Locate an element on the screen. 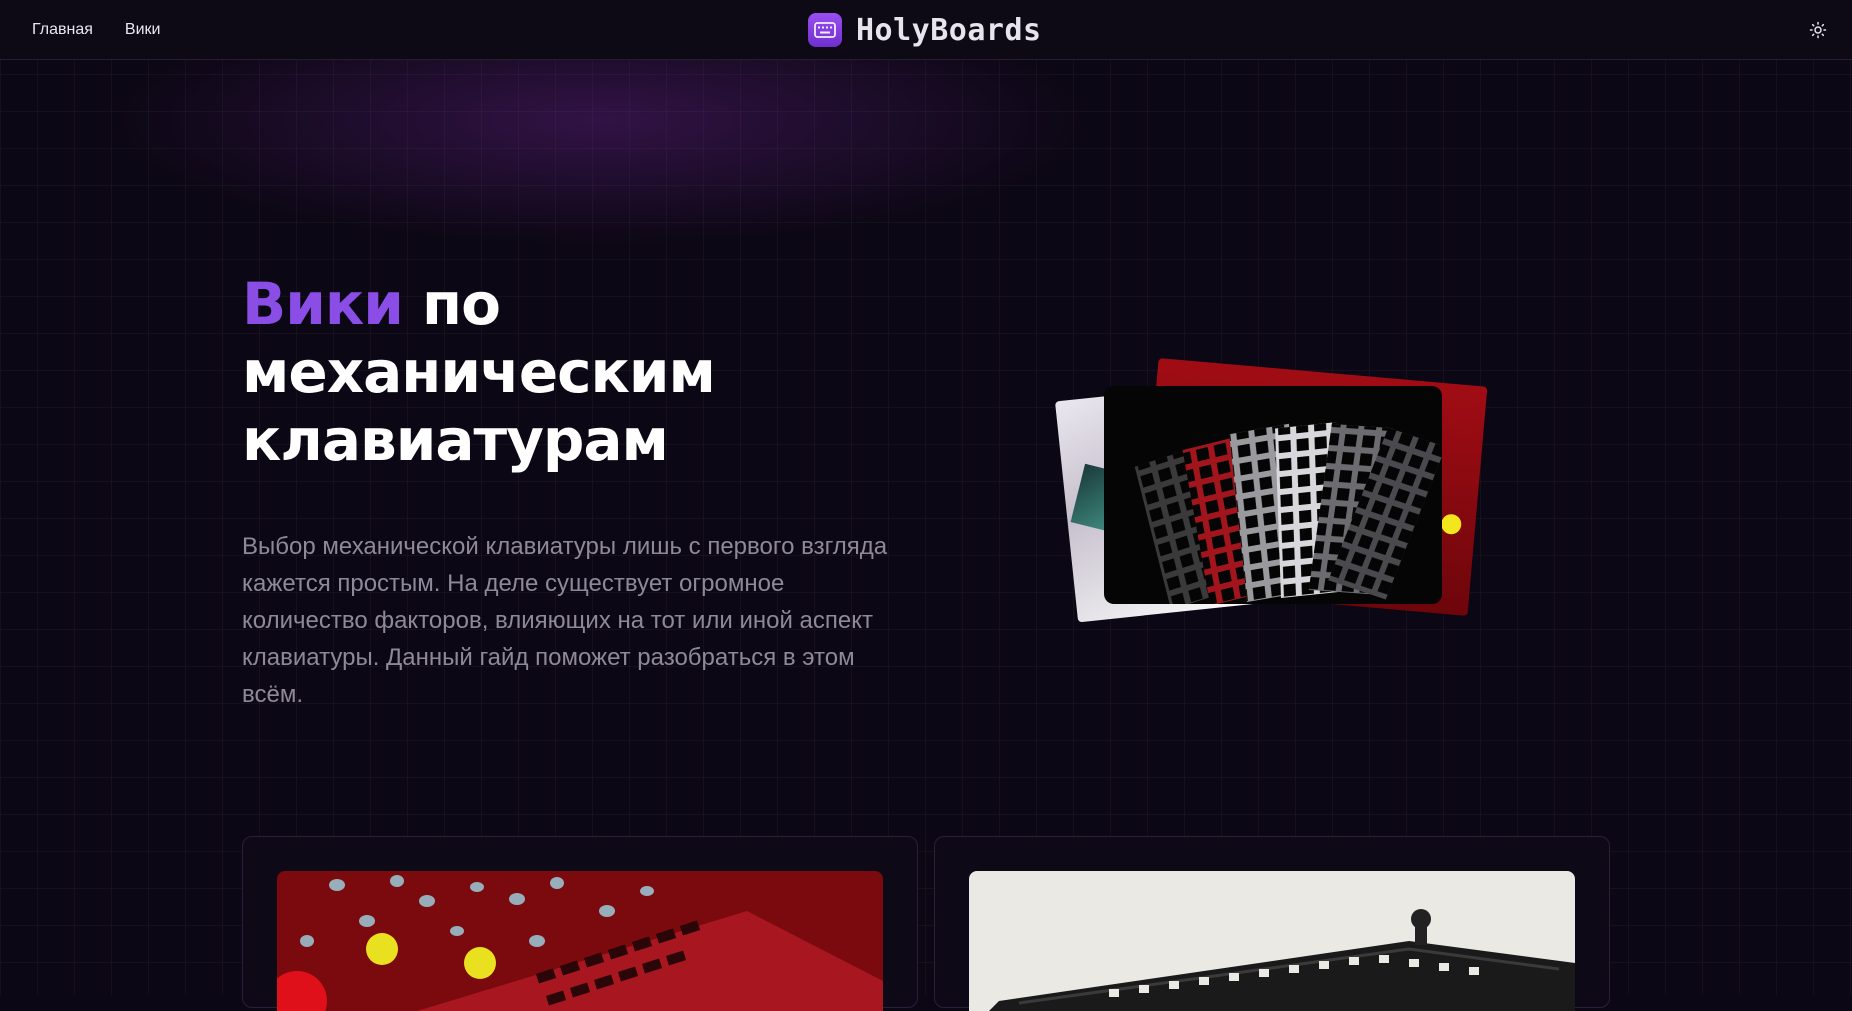 This screenshot has width=1852, height=1011. nav-link-home: Главная is located at coordinates (62, 30).